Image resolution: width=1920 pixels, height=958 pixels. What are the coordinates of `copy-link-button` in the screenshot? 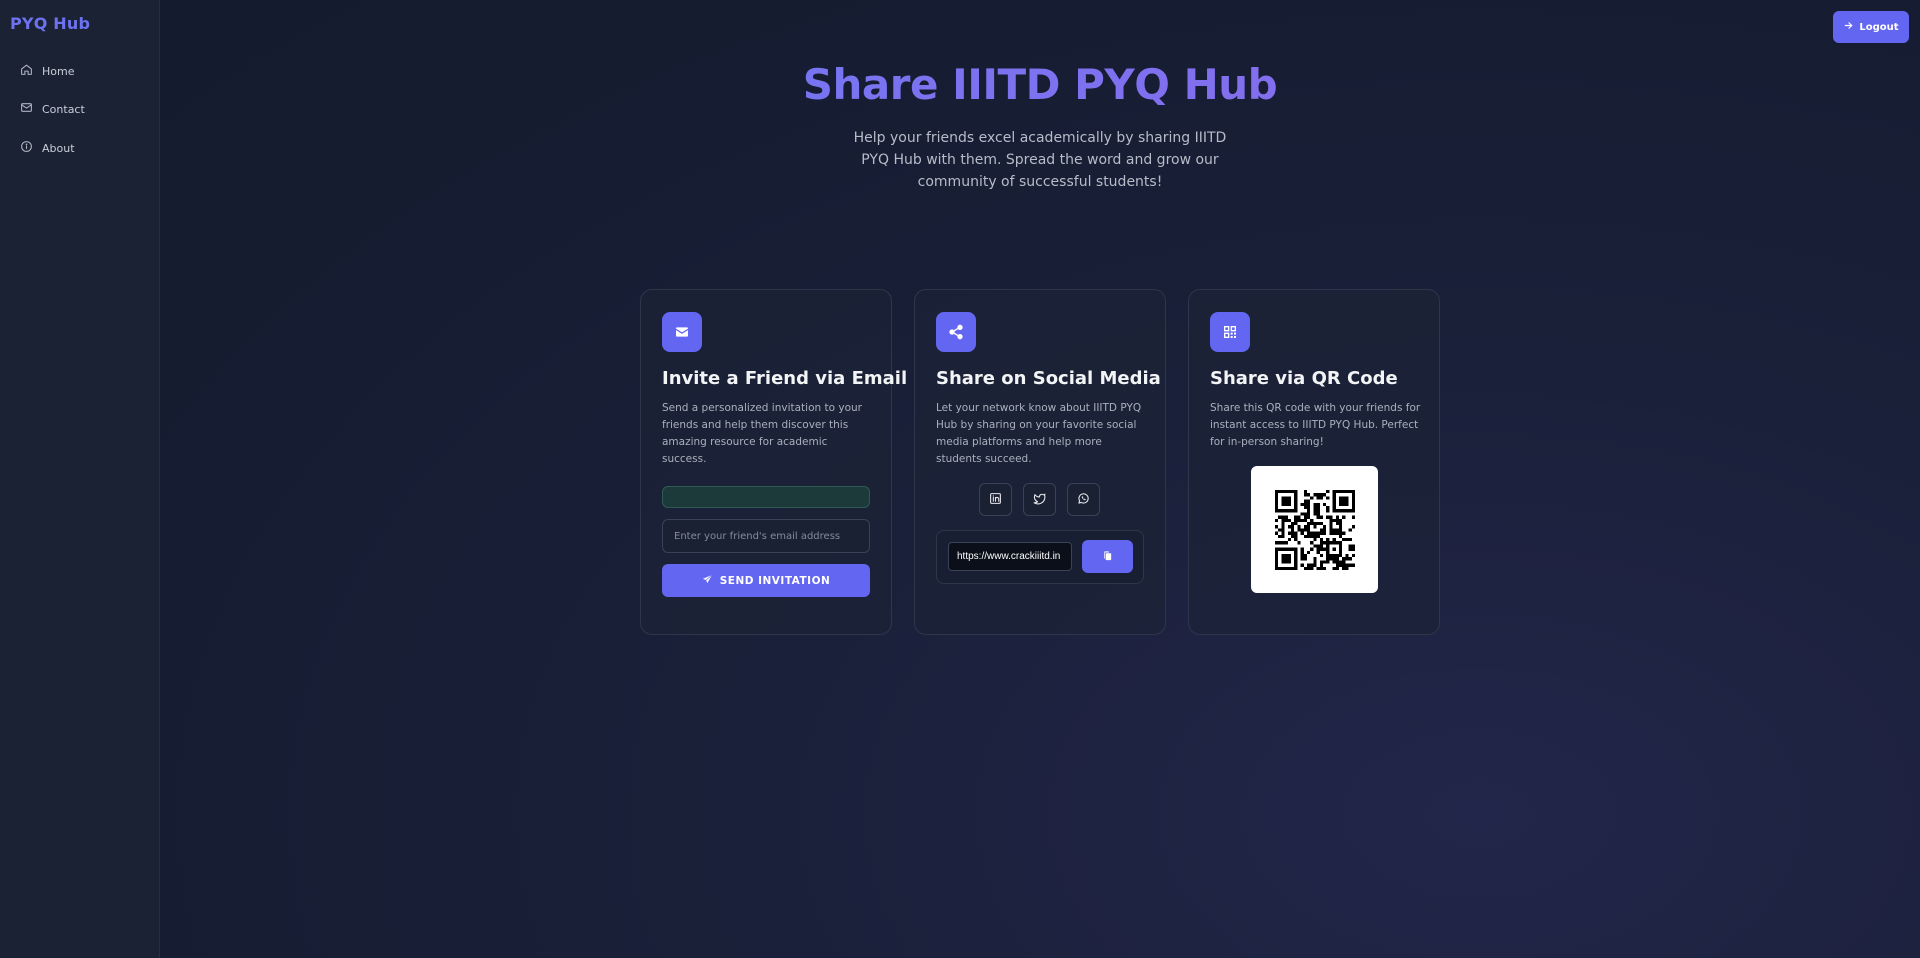 It's located at (1107, 556).